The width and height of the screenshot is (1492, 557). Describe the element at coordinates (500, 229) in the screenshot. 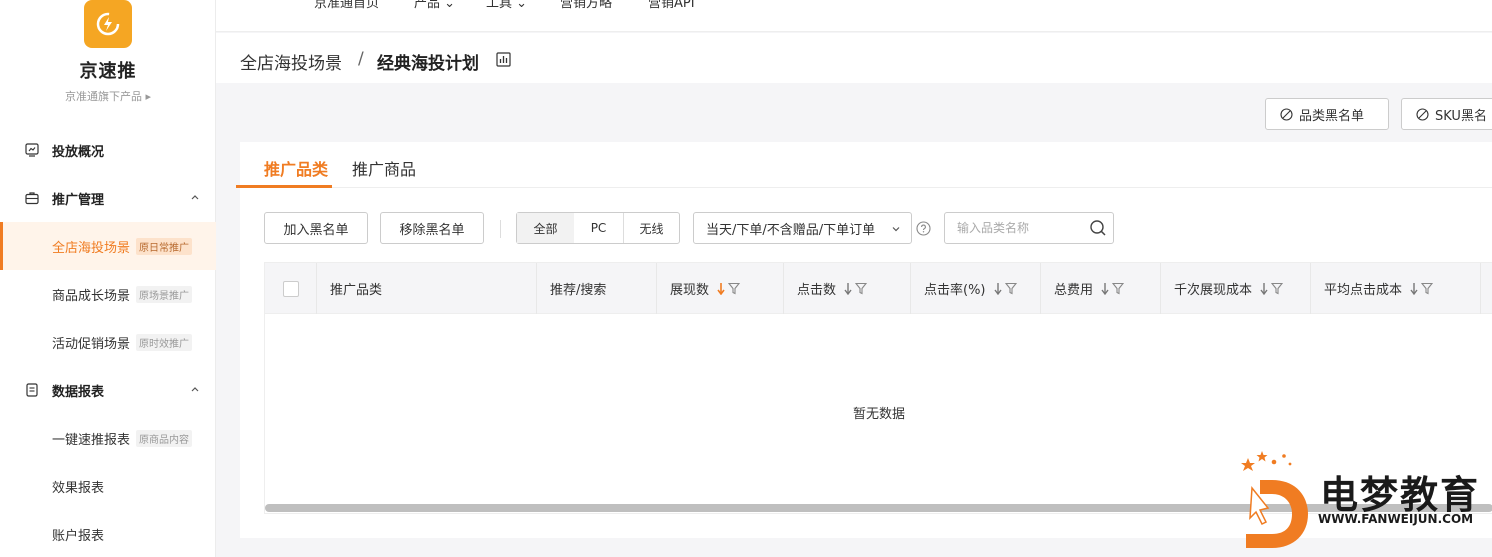

I see `toolbar-divider` at that location.